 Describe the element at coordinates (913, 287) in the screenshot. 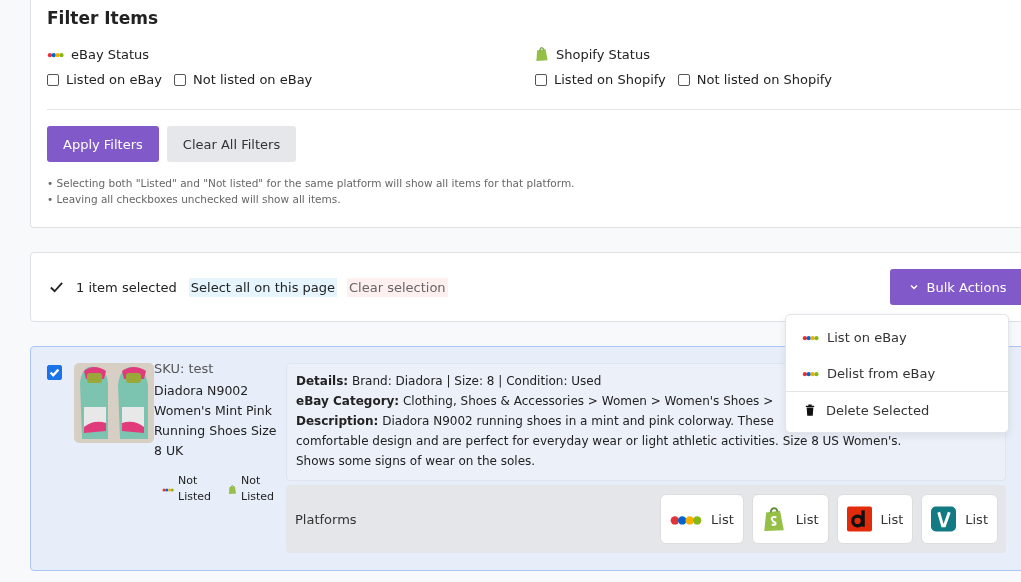

I see `chevron-icon` at that location.